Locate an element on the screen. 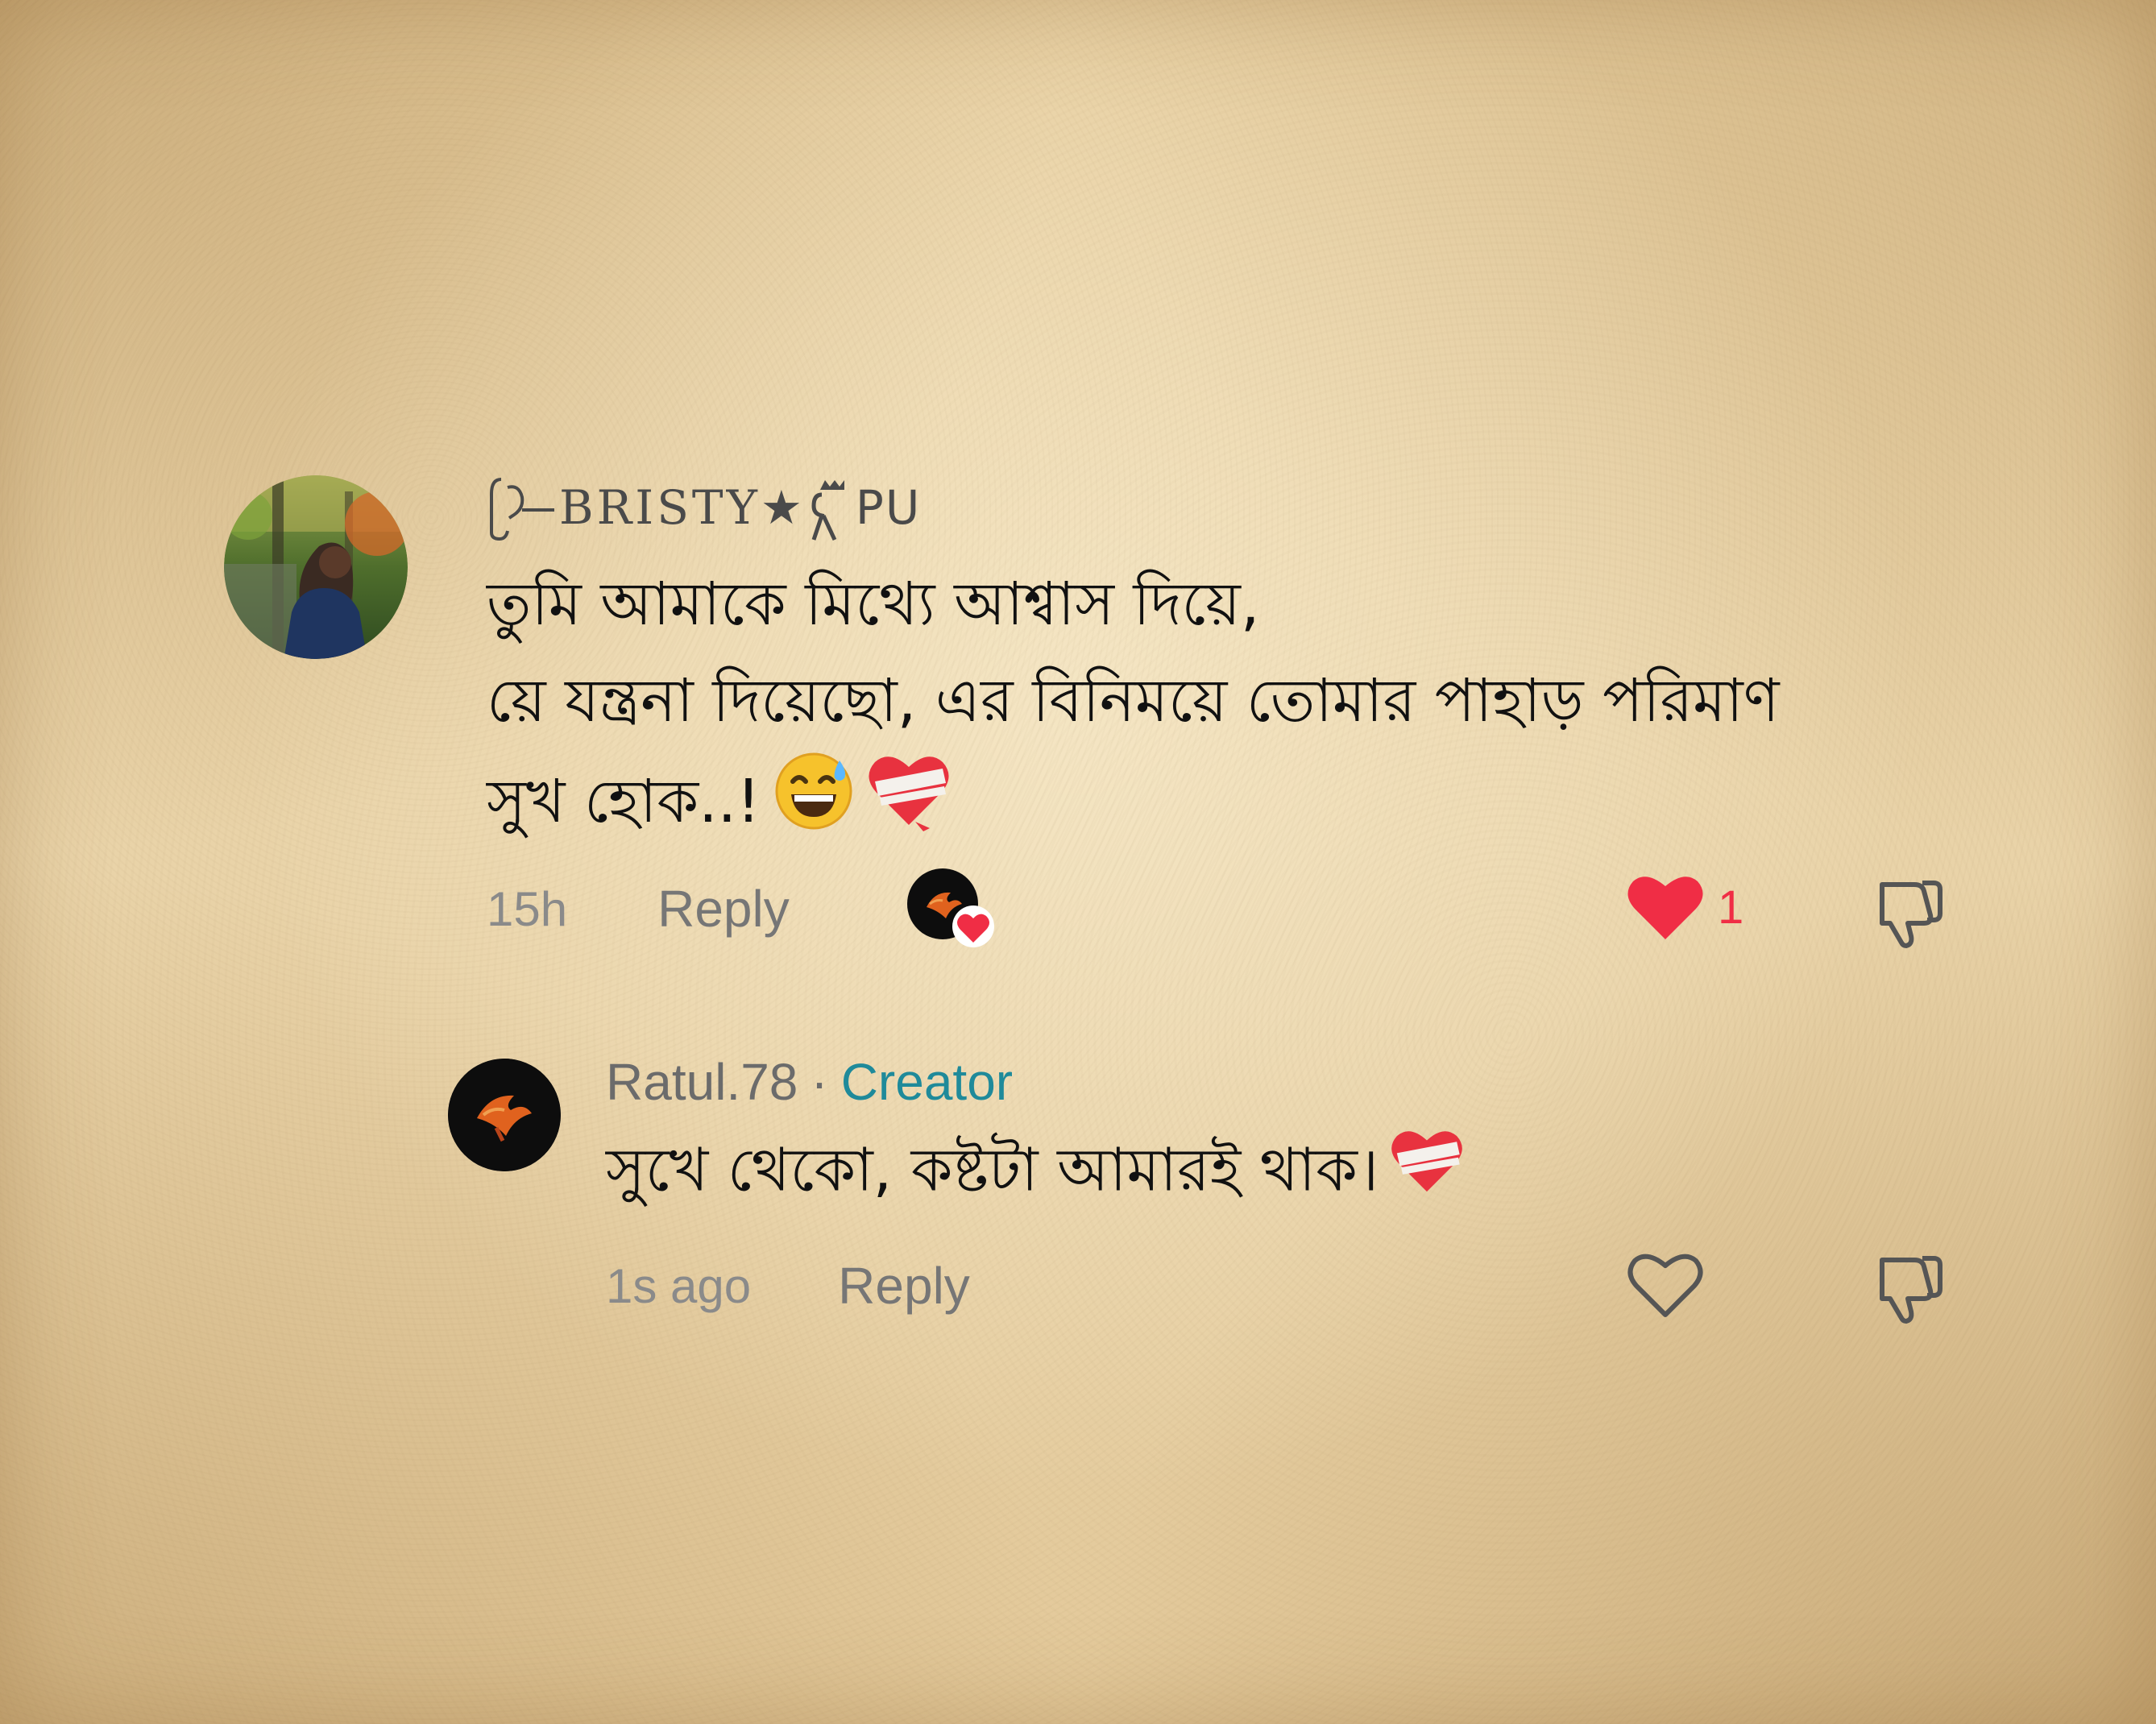 This screenshot has width=2156, height=1724. comment-line-3: সুখ হোক..! is located at coordinates (1228, 805).